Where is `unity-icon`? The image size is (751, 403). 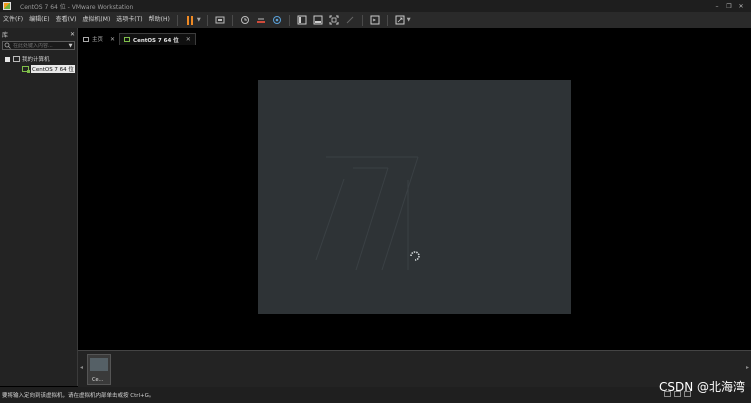 unity-icon is located at coordinates (350, 20).